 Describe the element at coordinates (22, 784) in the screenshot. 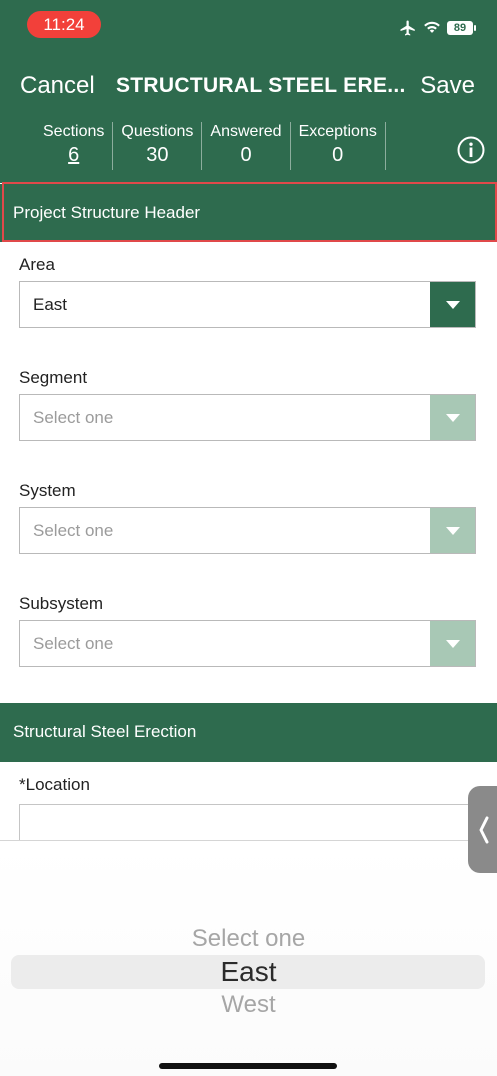

I see `required-mark: *` at that location.